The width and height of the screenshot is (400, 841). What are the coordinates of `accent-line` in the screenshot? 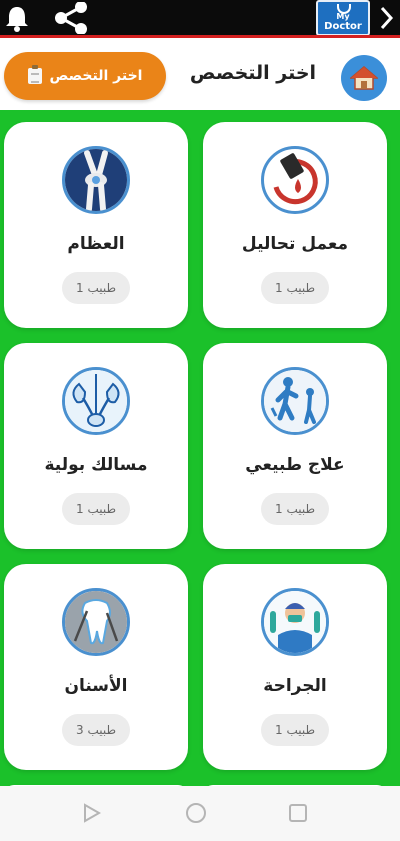 It's located at (200, 36).